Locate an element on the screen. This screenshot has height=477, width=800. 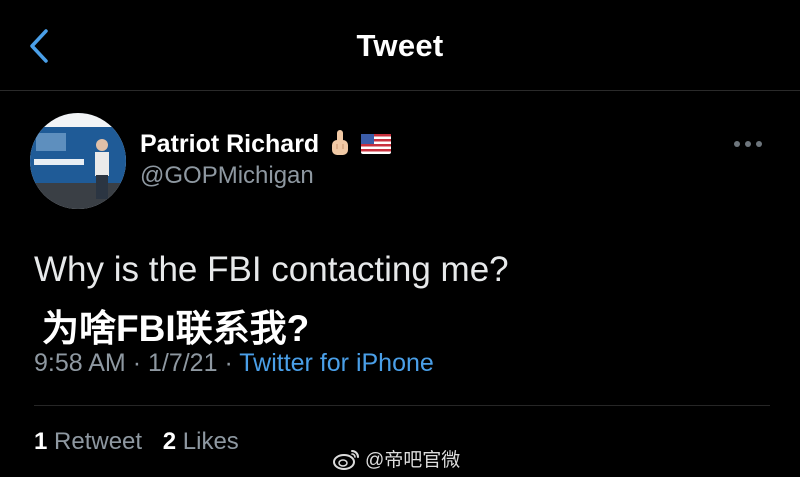
watermark: @帝吧官微 is located at coordinates (396, 458).